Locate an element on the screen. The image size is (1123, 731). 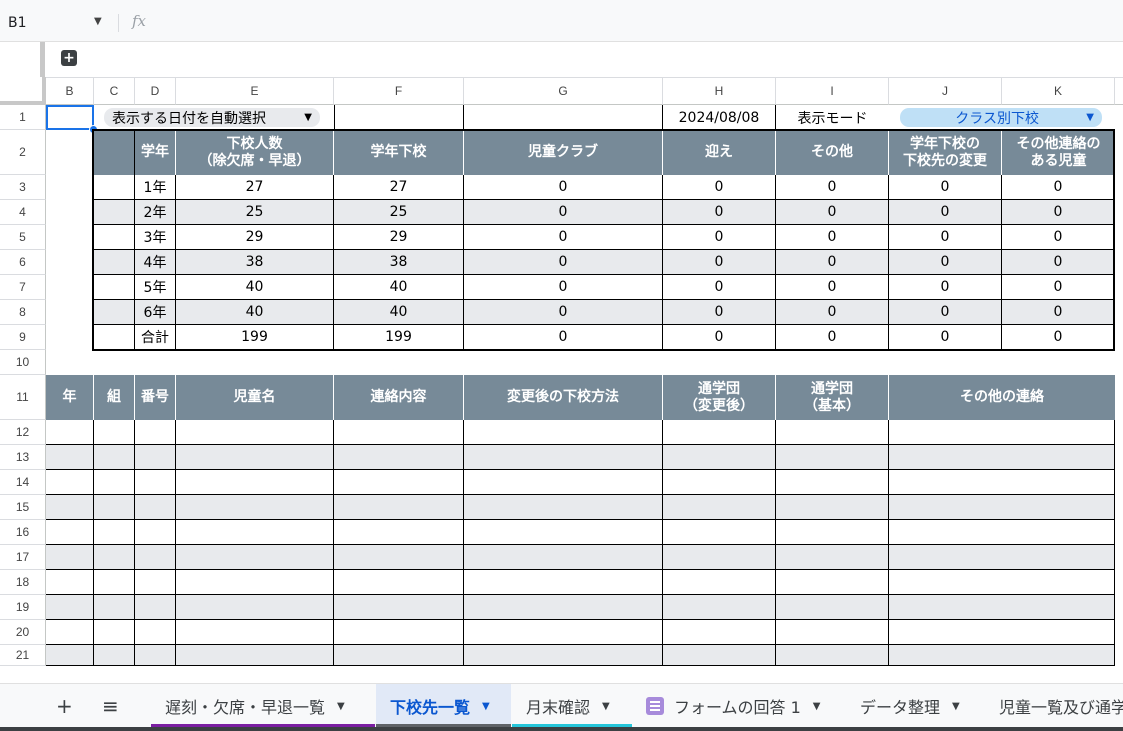
add-sheet-button: + is located at coordinates (64, 706).